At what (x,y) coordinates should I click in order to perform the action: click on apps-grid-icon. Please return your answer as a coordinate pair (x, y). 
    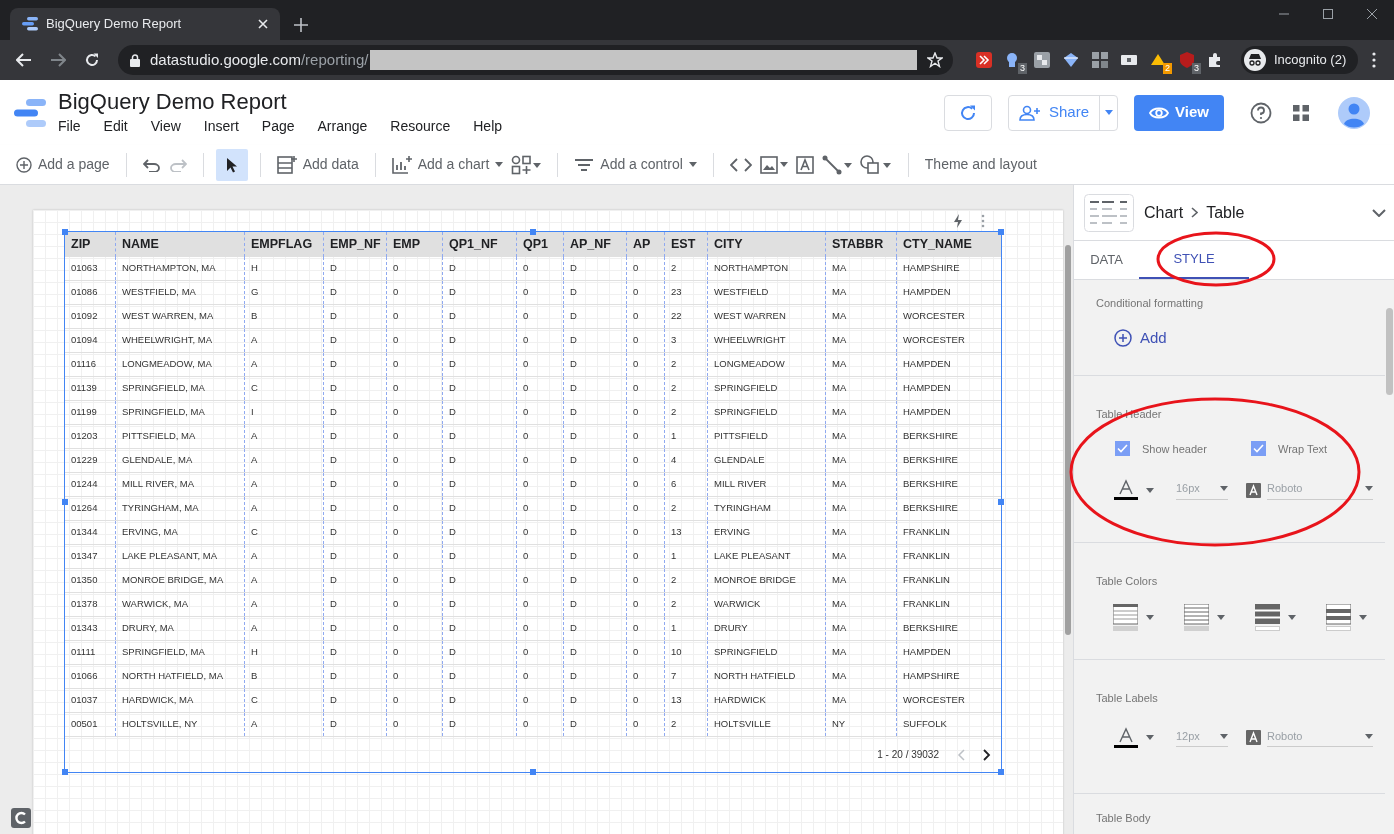
    Looking at the image, I should click on (1301, 112).